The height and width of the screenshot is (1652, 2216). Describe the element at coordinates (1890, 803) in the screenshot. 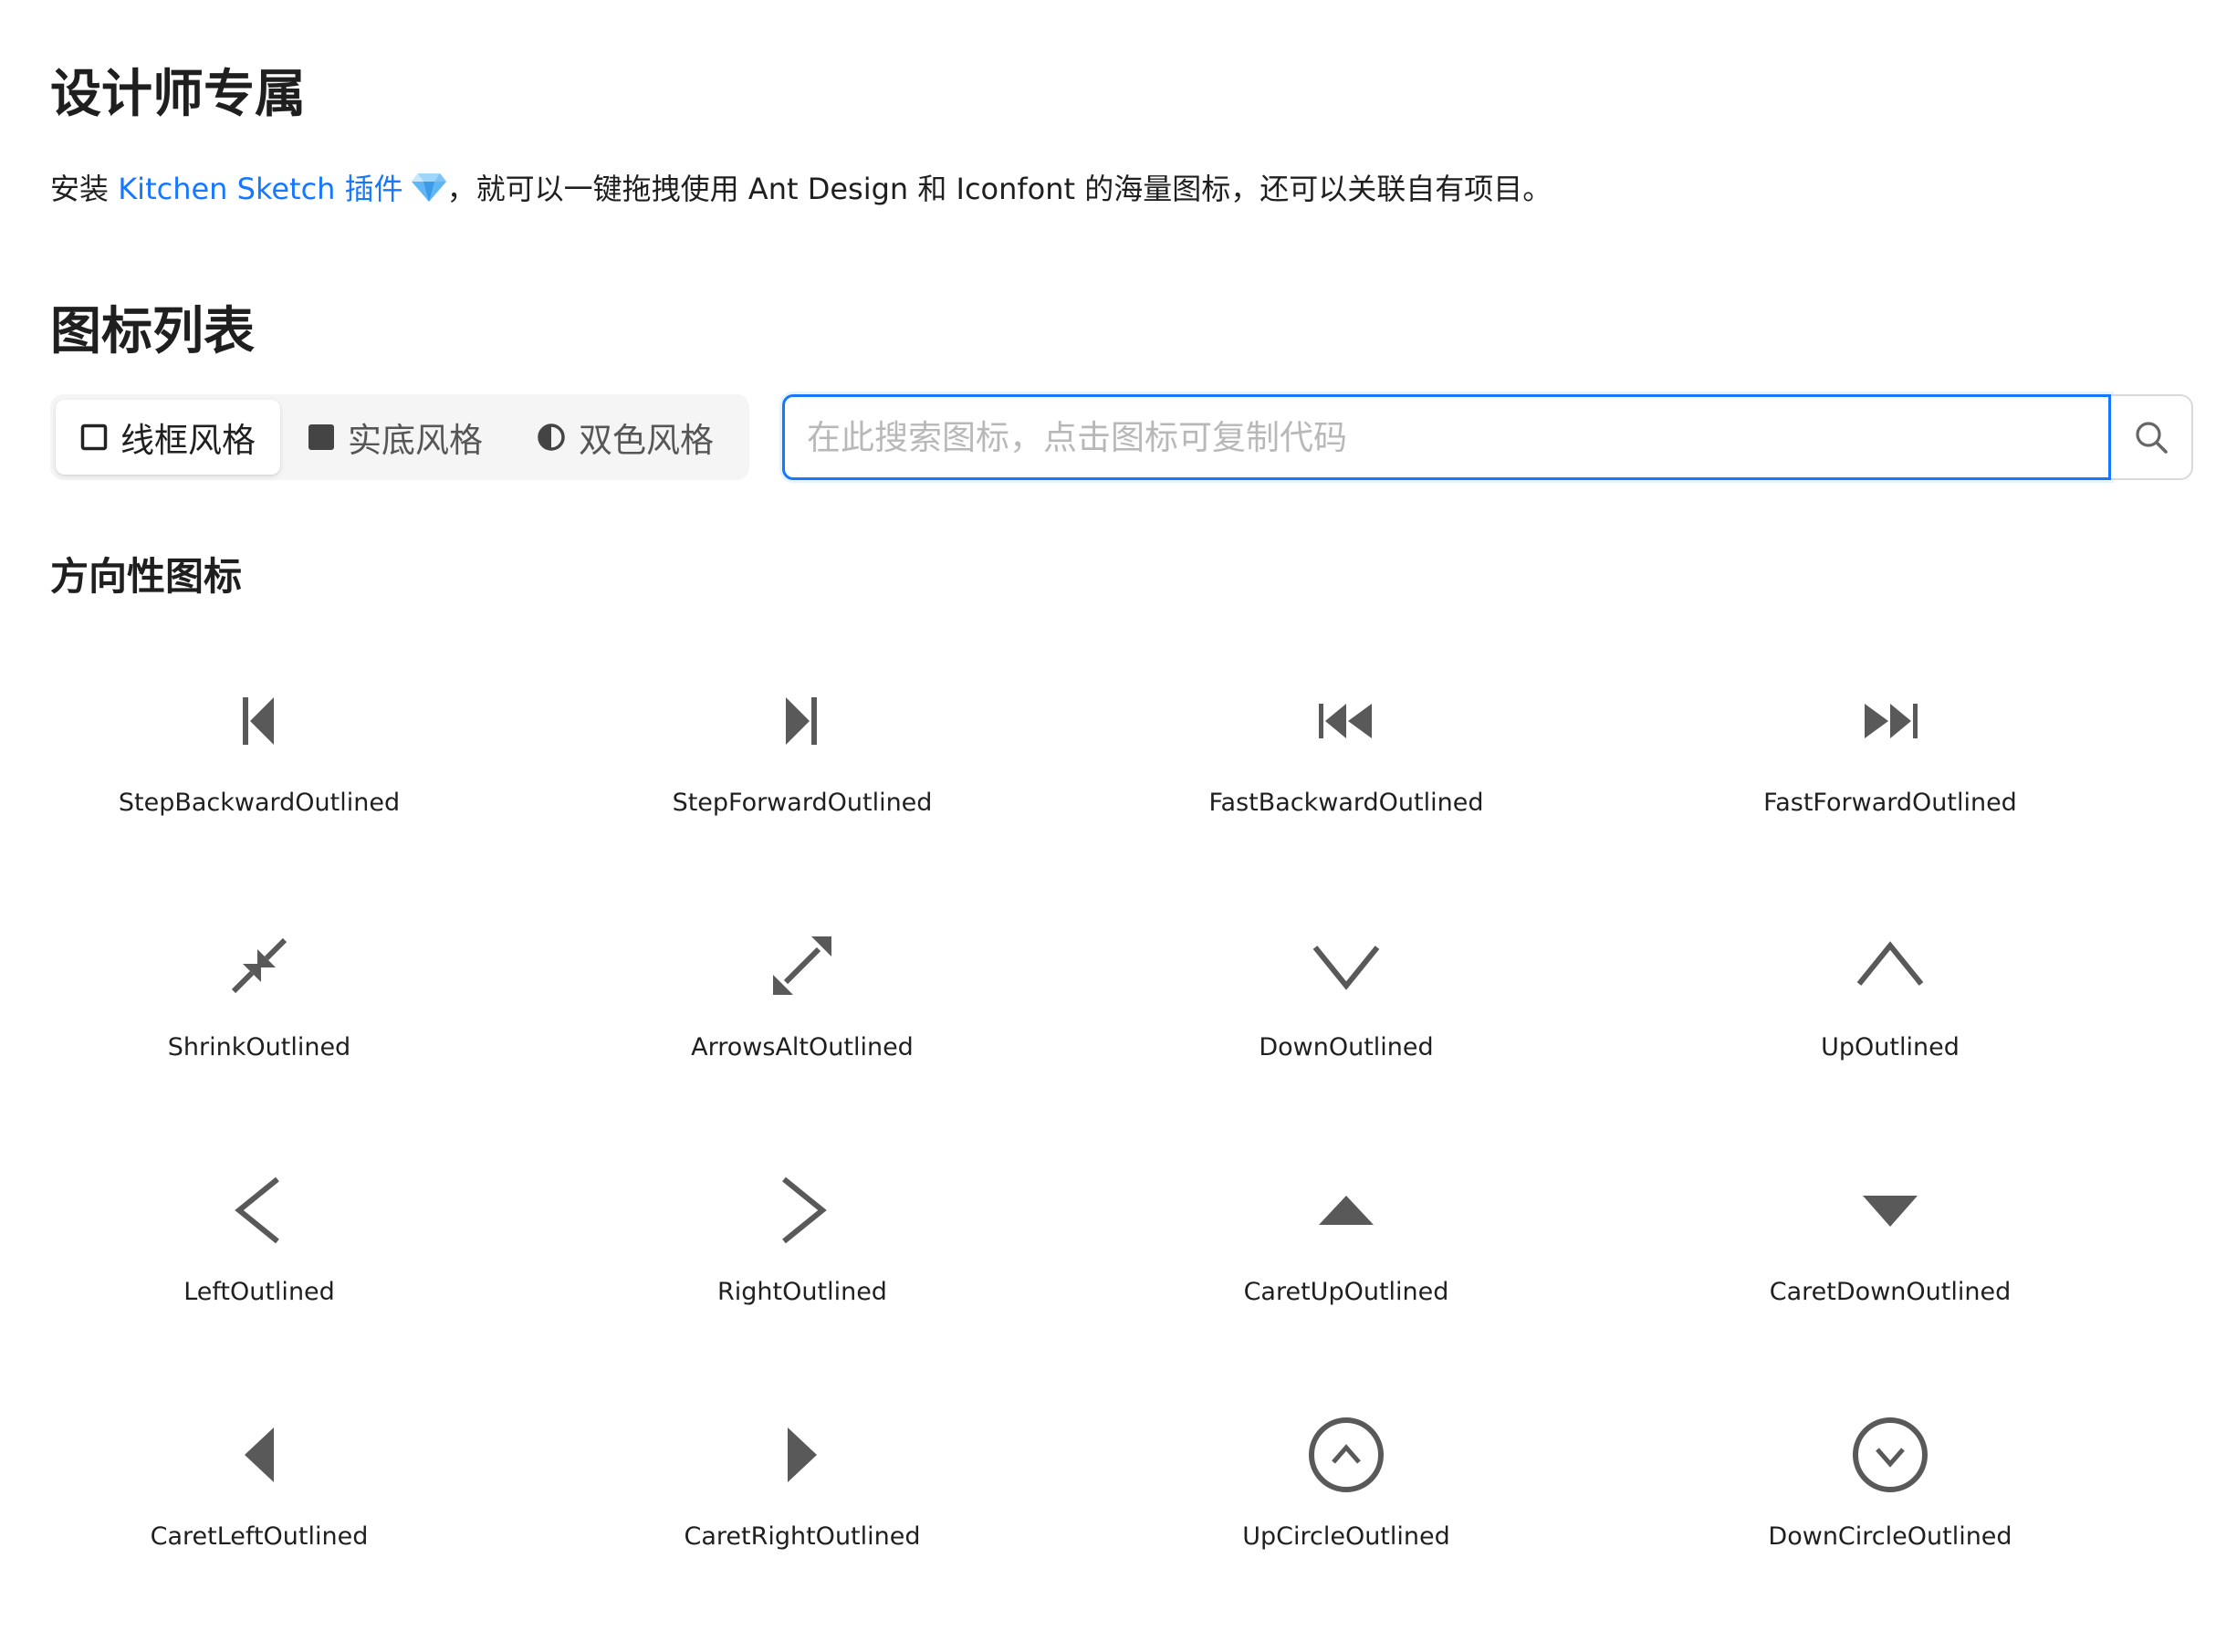

I see `icon-label: FastForwardOutlined` at that location.